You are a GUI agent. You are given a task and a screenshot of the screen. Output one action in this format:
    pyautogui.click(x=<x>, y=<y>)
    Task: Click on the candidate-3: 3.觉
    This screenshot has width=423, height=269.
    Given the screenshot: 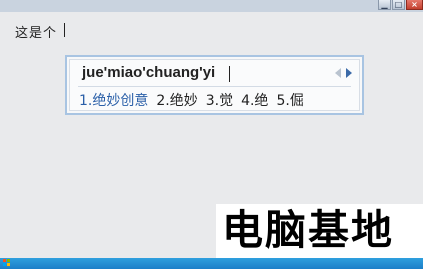 What is the action you would take?
    pyautogui.click(x=219, y=100)
    